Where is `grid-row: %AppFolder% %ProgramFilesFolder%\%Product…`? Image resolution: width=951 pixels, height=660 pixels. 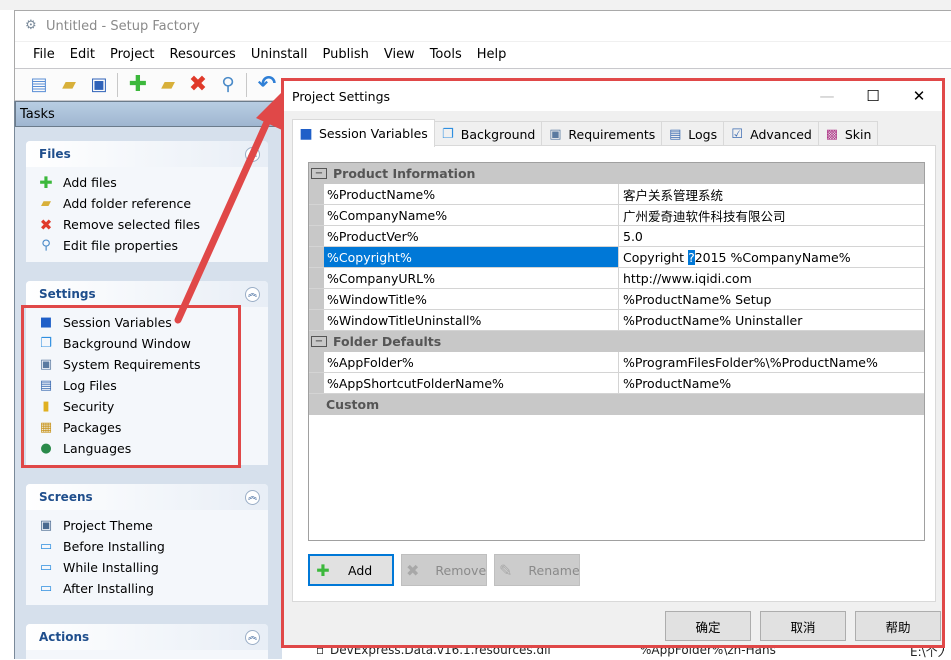
grid-row: %AppFolder% %ProgramFilesFolder%\%Product… is located at coordinates (616, 362).